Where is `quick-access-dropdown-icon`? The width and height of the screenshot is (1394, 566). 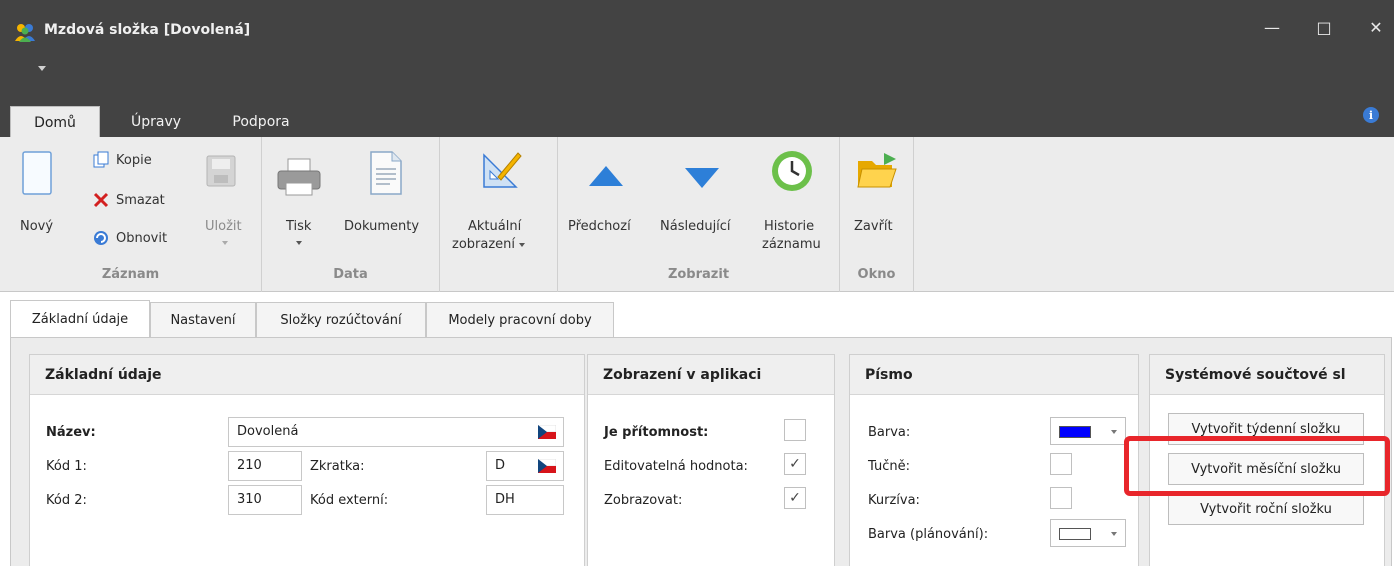
quick-access-dropdown-icon is located at coordinates (42, 68).